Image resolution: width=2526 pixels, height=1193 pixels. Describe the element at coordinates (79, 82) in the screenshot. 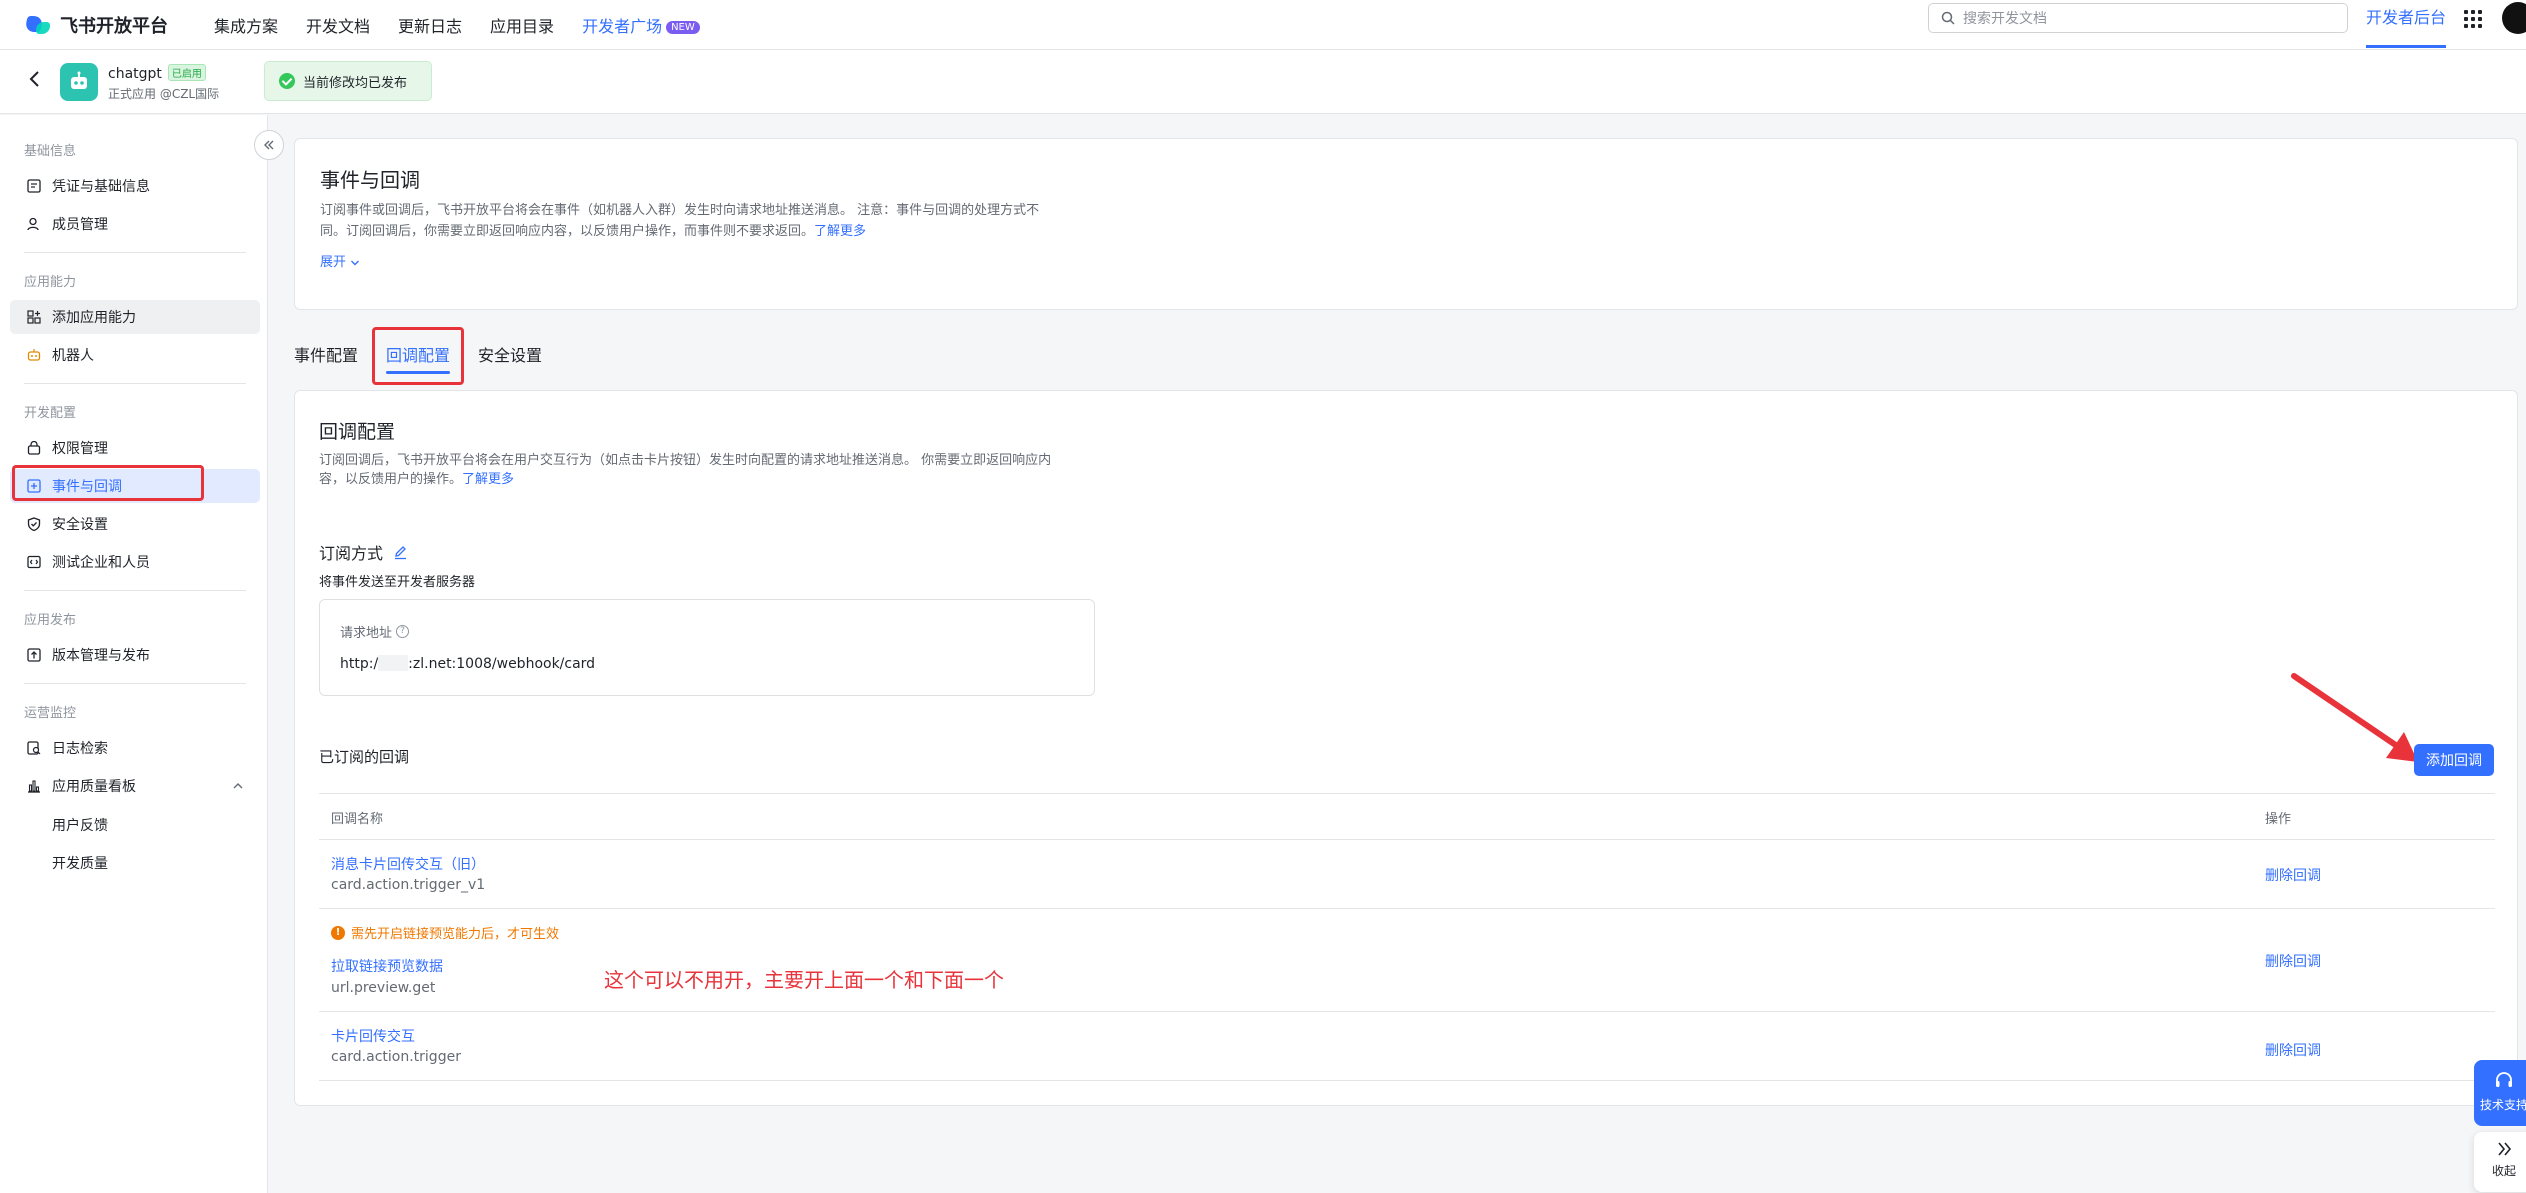

I see `app-robot-avatar-icon` at that location.